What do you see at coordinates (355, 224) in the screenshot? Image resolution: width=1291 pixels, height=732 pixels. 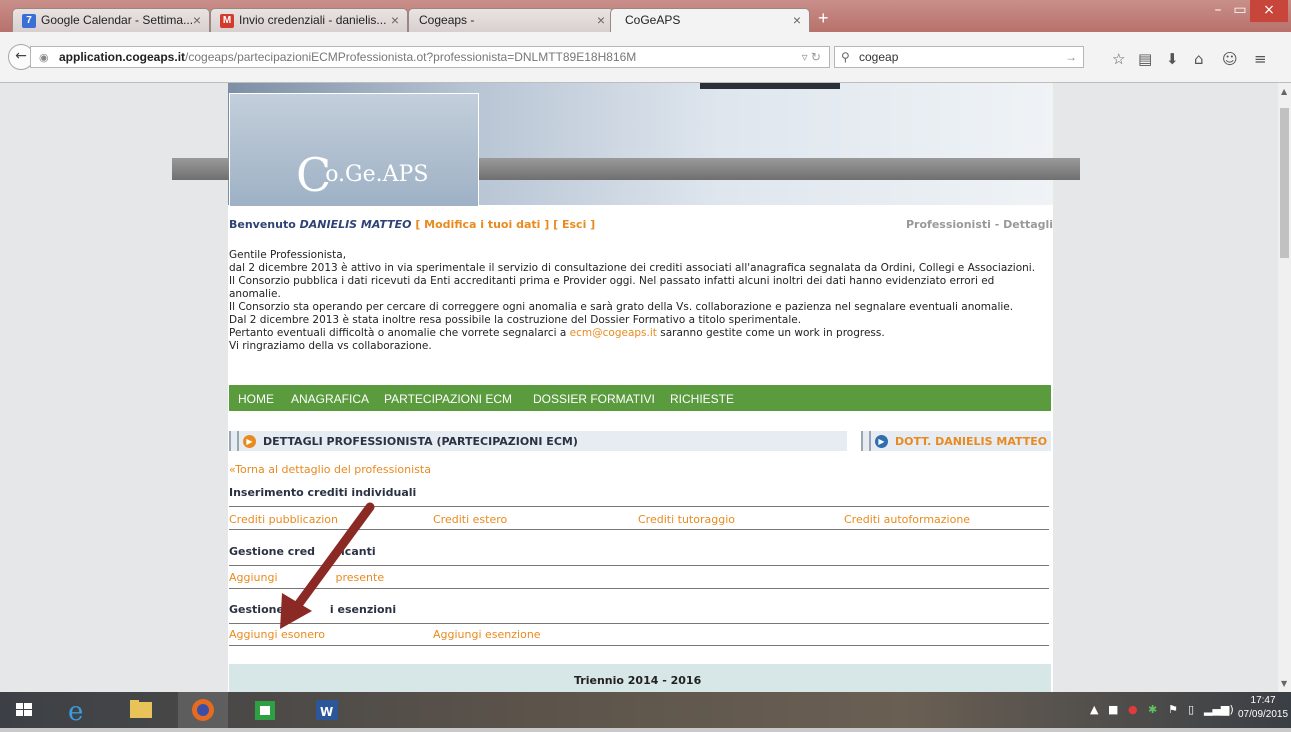 I see `user-name: DANIELIS MATTEO` at bounding box center [355, 224].